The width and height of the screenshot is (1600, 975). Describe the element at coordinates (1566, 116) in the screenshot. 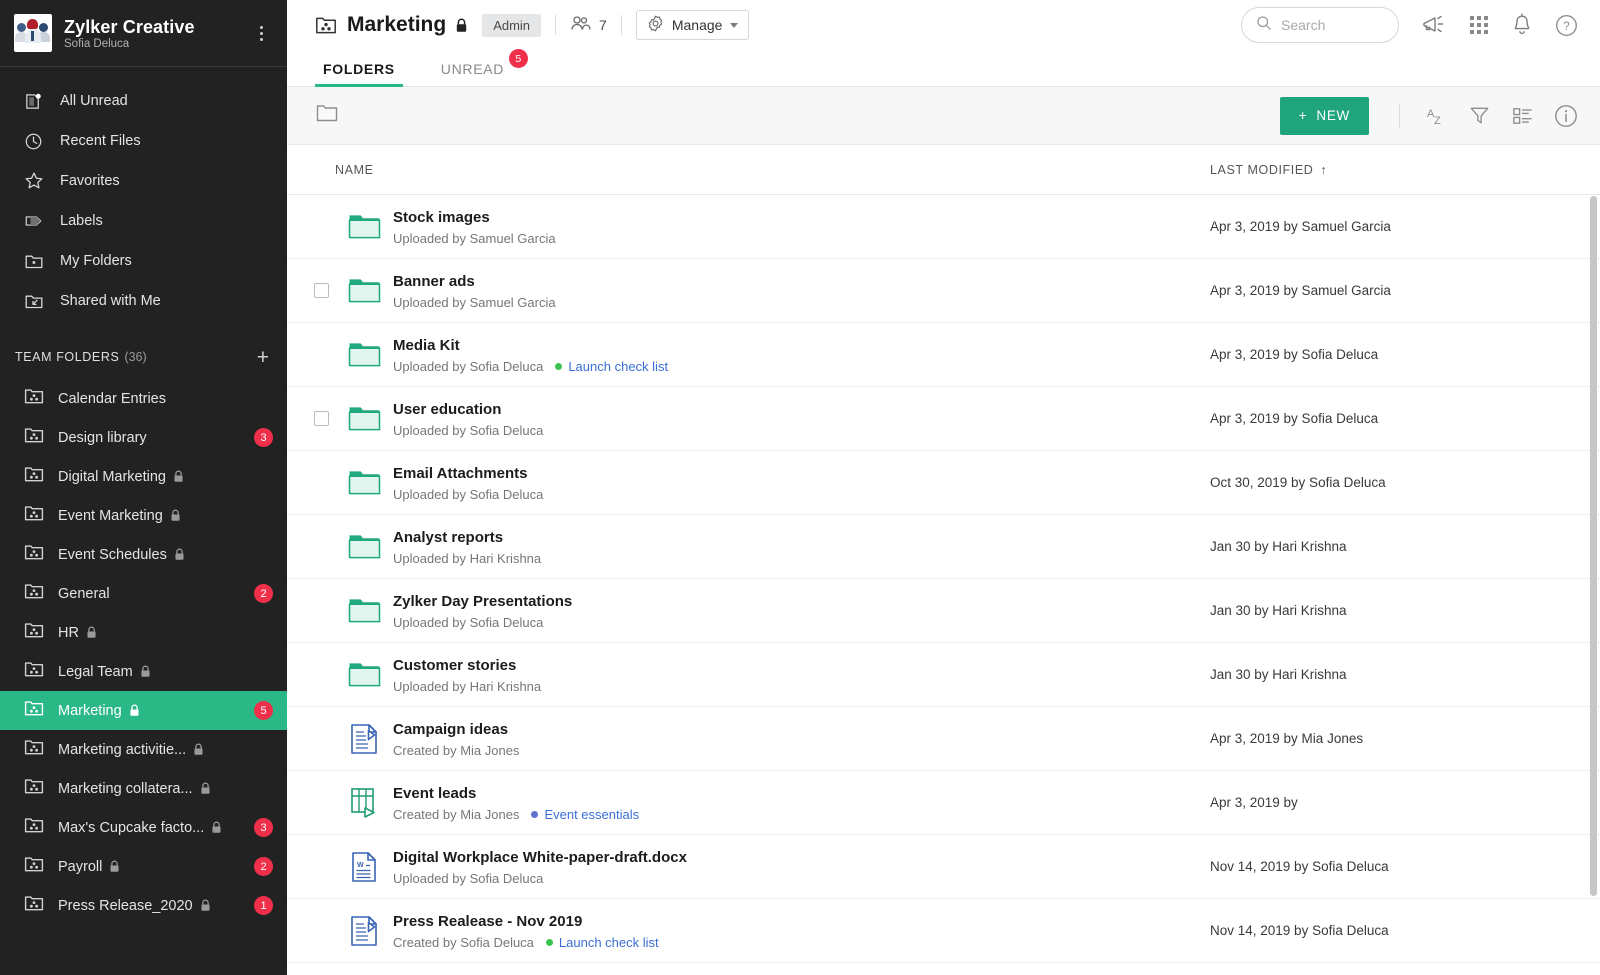

I see `info-circle-icon` at that location.